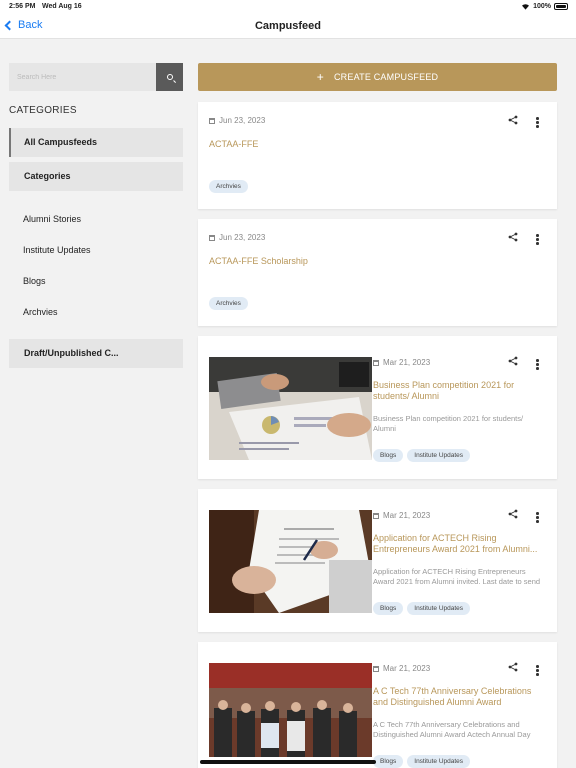 The height and width of the screenshot is (768, 576). Describe the element at coordinates (43, 110) in the screenshot. I see `categories-heading: CATEGORIES` at that location.